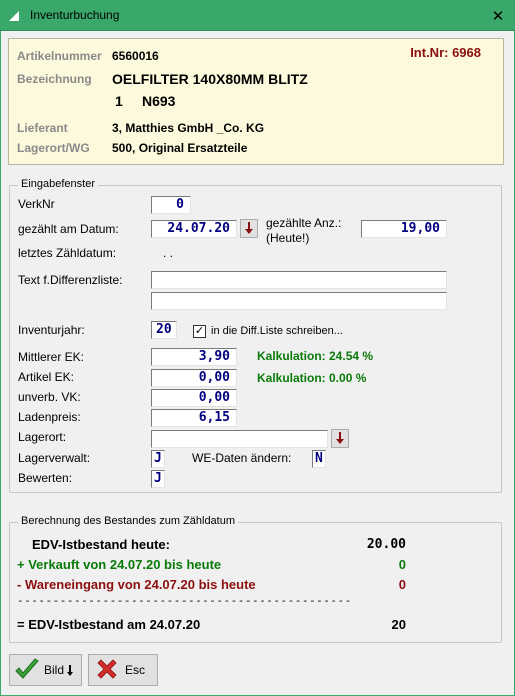 The width and height of the screenshot is (515, 696). I want to click on artikel-ek-label: Artikel EK:, so click(46, 377).